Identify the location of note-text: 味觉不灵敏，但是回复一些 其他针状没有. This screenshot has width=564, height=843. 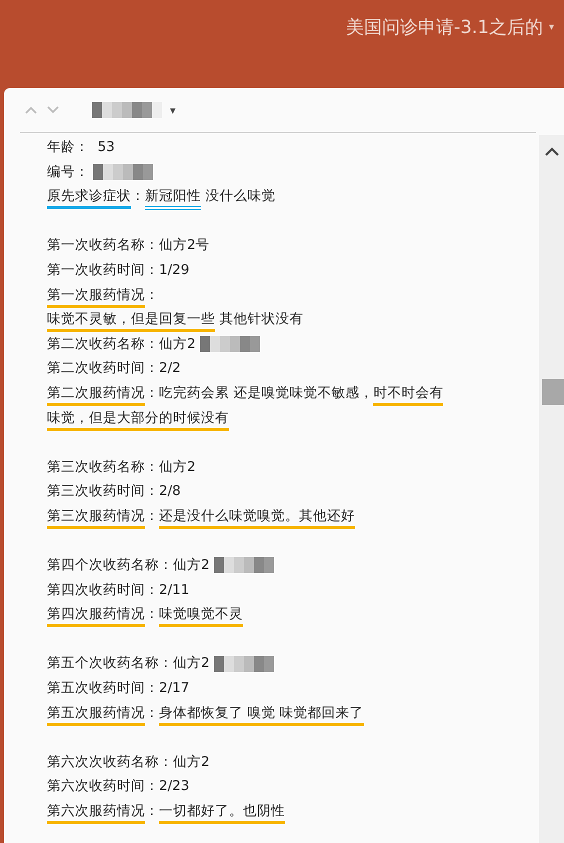
(175, 319).